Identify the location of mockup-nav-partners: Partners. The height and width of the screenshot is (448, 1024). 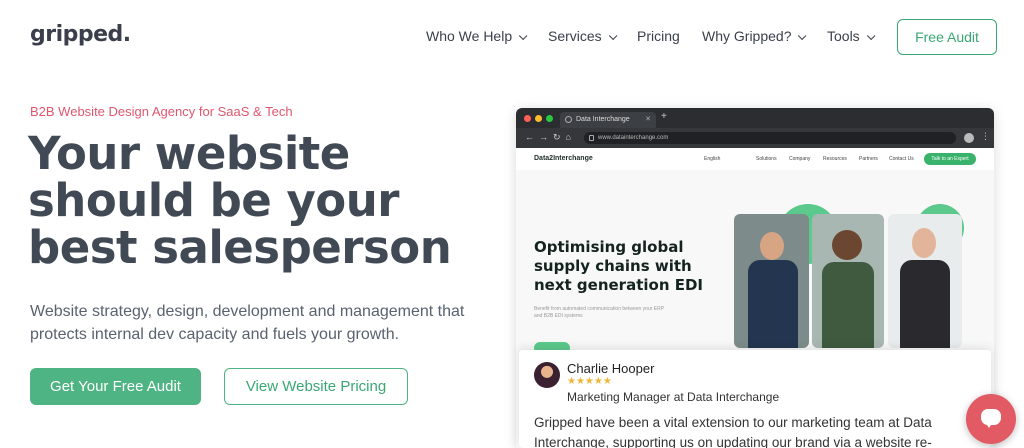
(868, 159).